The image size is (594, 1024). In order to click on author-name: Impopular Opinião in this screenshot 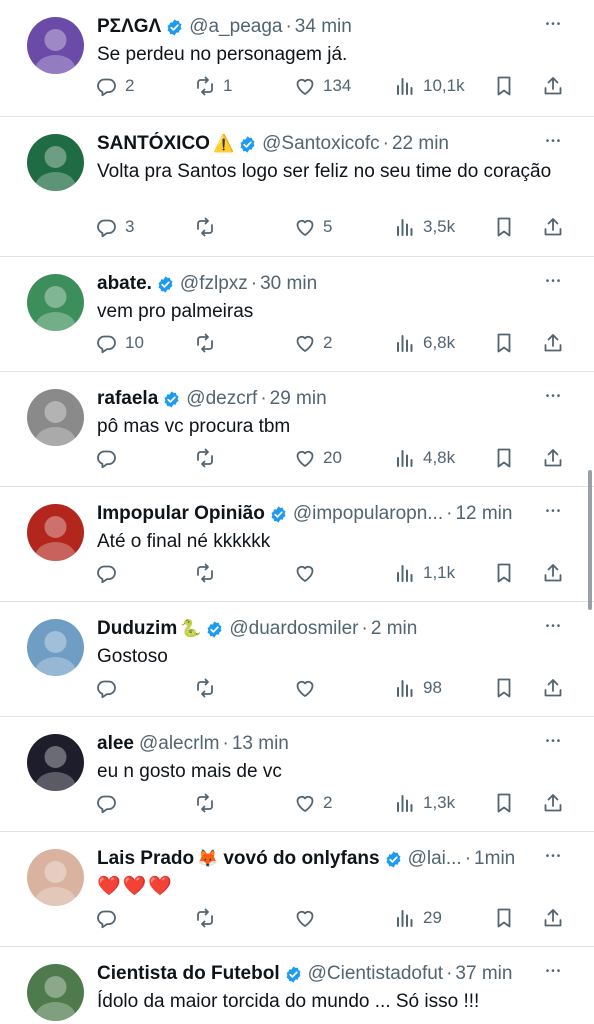, I will do `click(181, 514)`.